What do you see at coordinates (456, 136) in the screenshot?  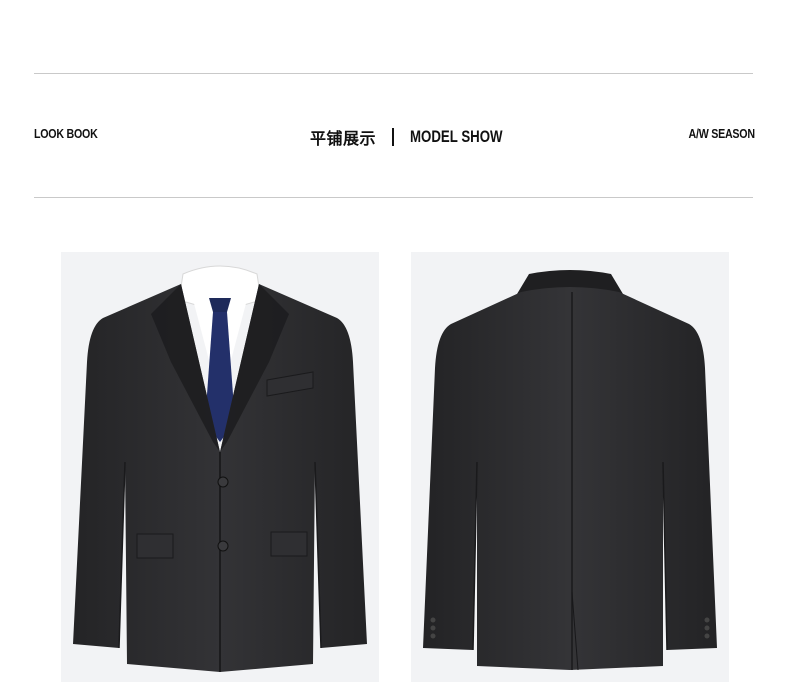 I see `section-title-en: MODEL SHOW` at bounding box center [456, 136].